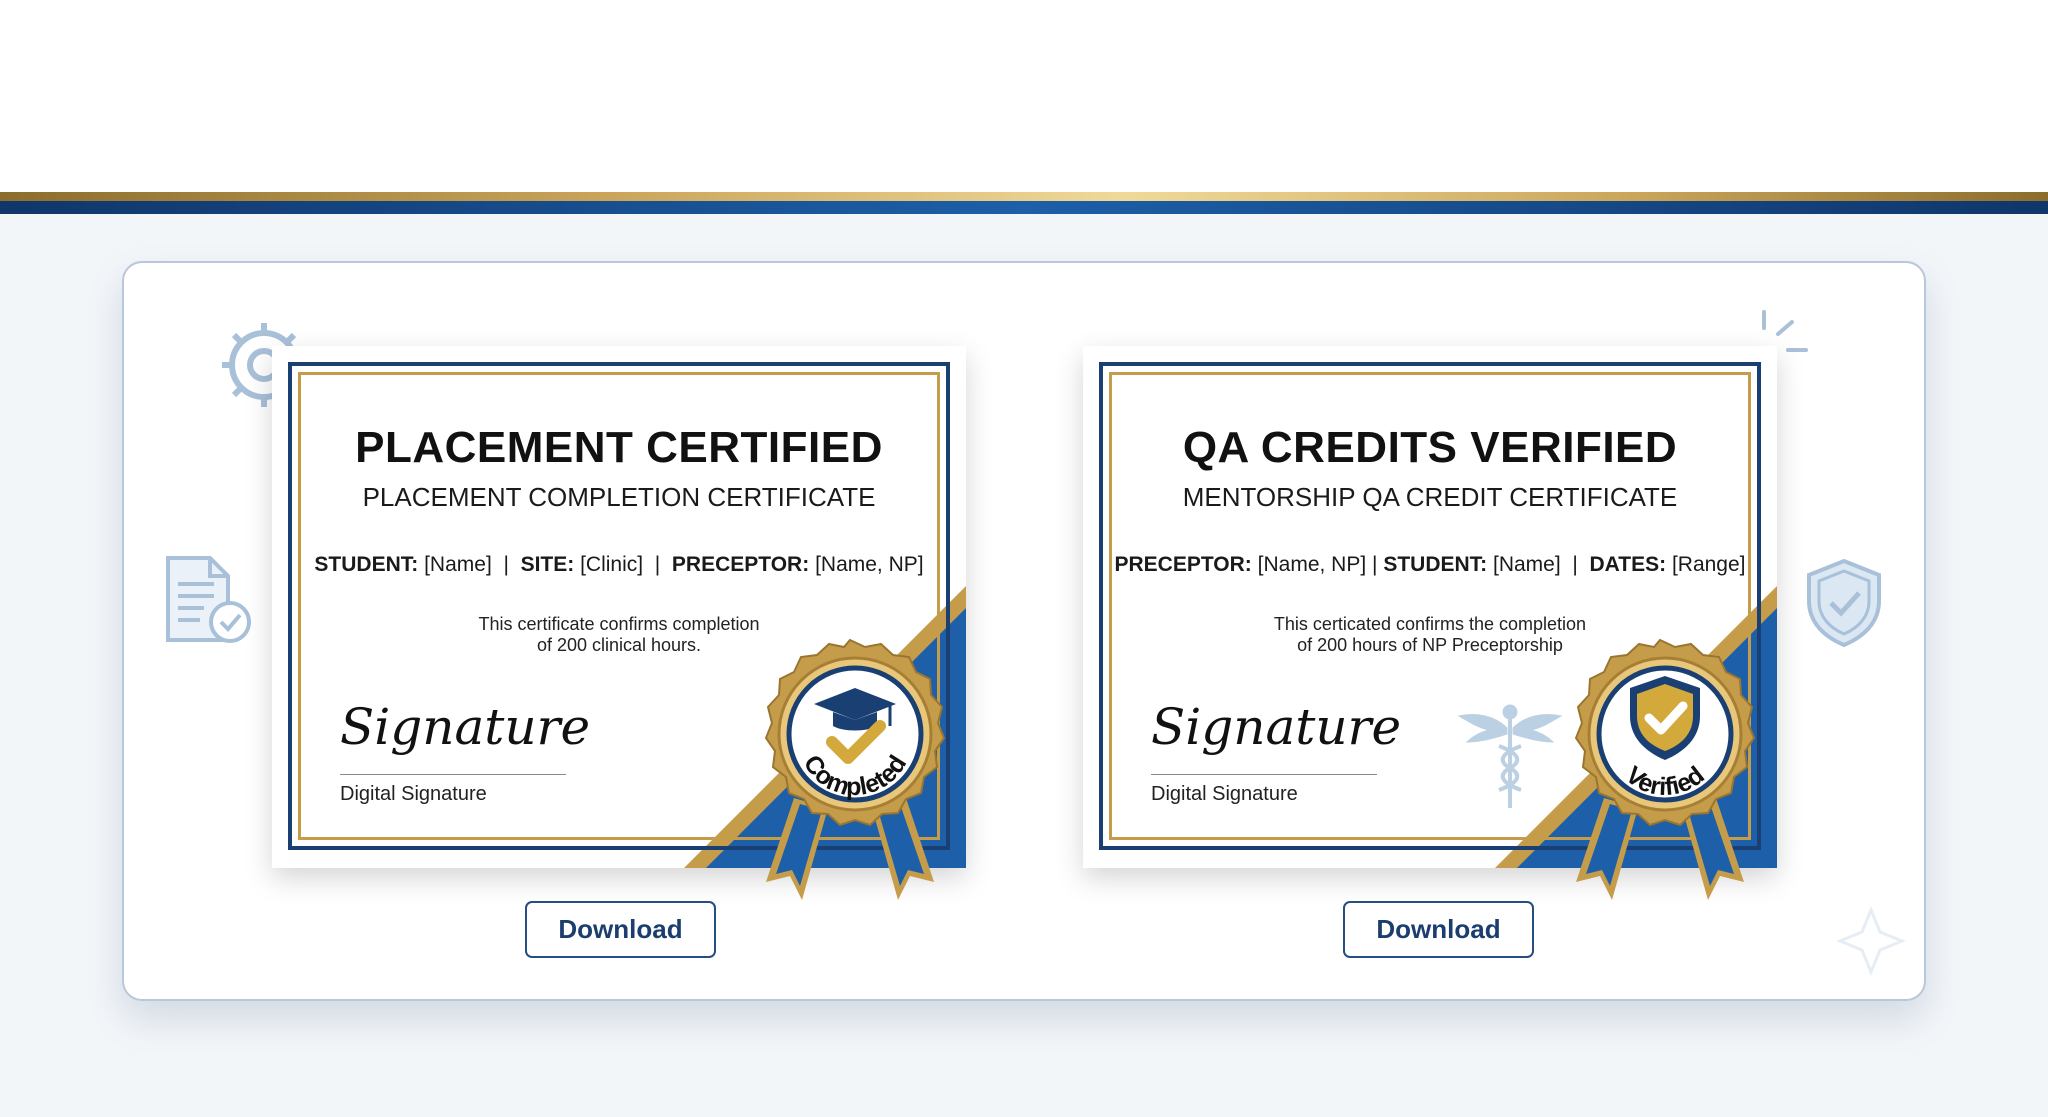  Describe the element at coordinates (1628, 564) in the screenshot. I see `field-label: DATES:` at that location.